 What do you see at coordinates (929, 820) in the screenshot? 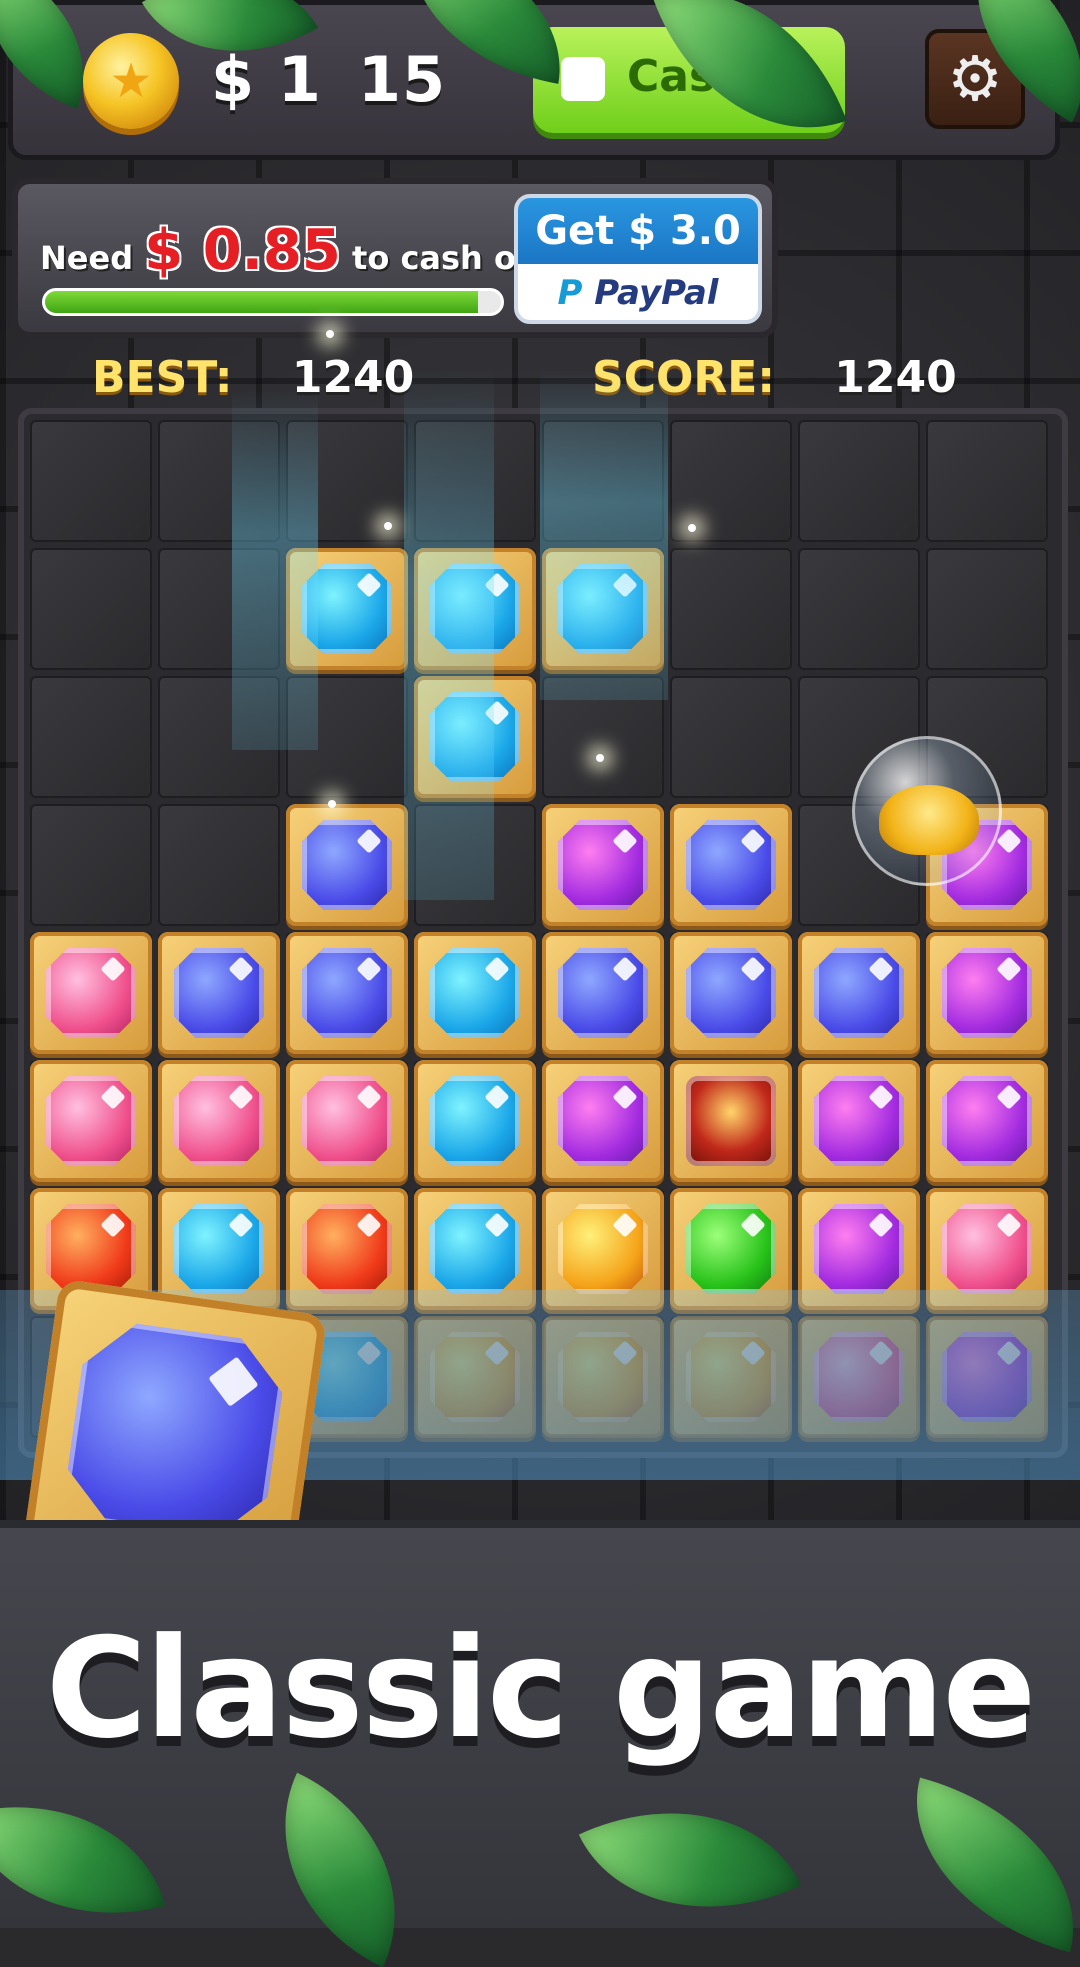
I see `coin-stack-icon` at bounding box center [929, 820].